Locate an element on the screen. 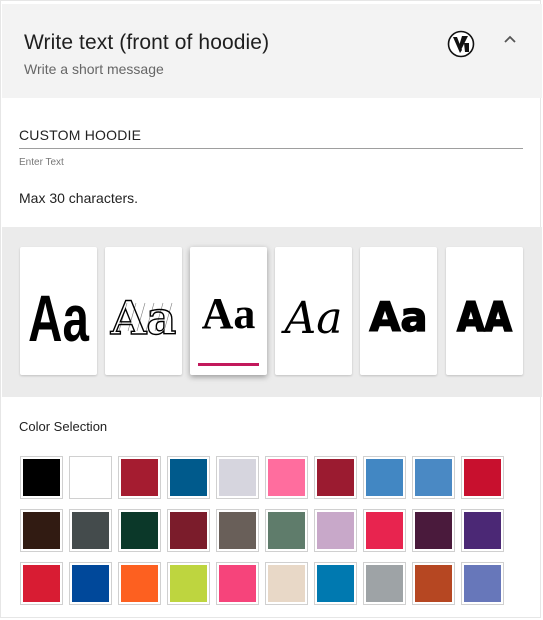 The height and width of the screenshot is (620, 543). input-label: Enter Text is located at coordinates (41, 162).